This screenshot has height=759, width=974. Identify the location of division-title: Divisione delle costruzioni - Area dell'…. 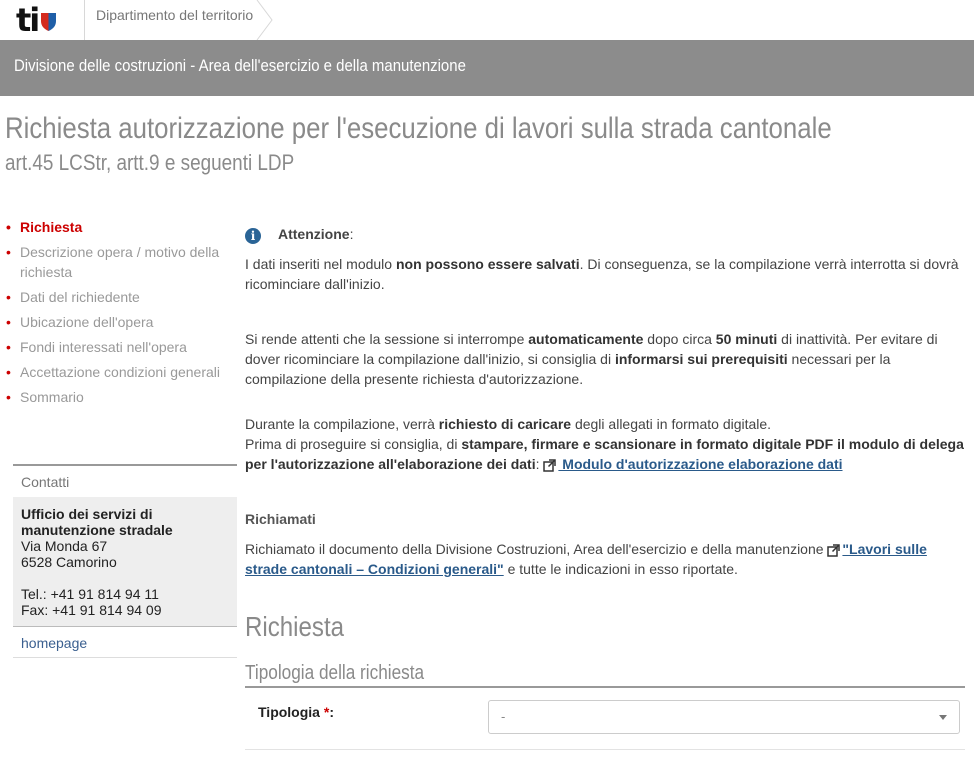
(240, 66).